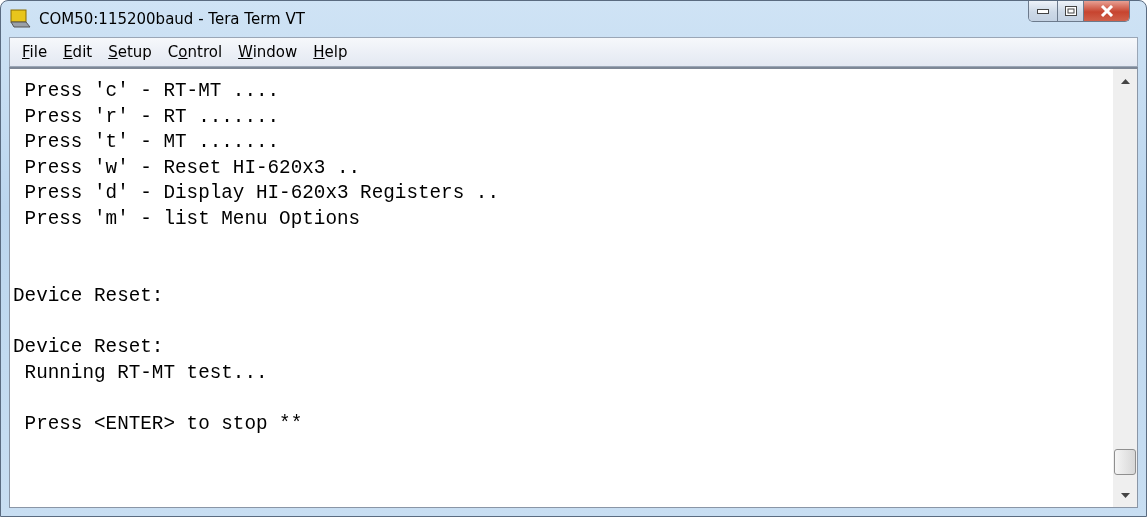  What do you see at coordinates (330, 52) in the screenshot?
I see `menu-item: Help` at bounding box center [330, 52].